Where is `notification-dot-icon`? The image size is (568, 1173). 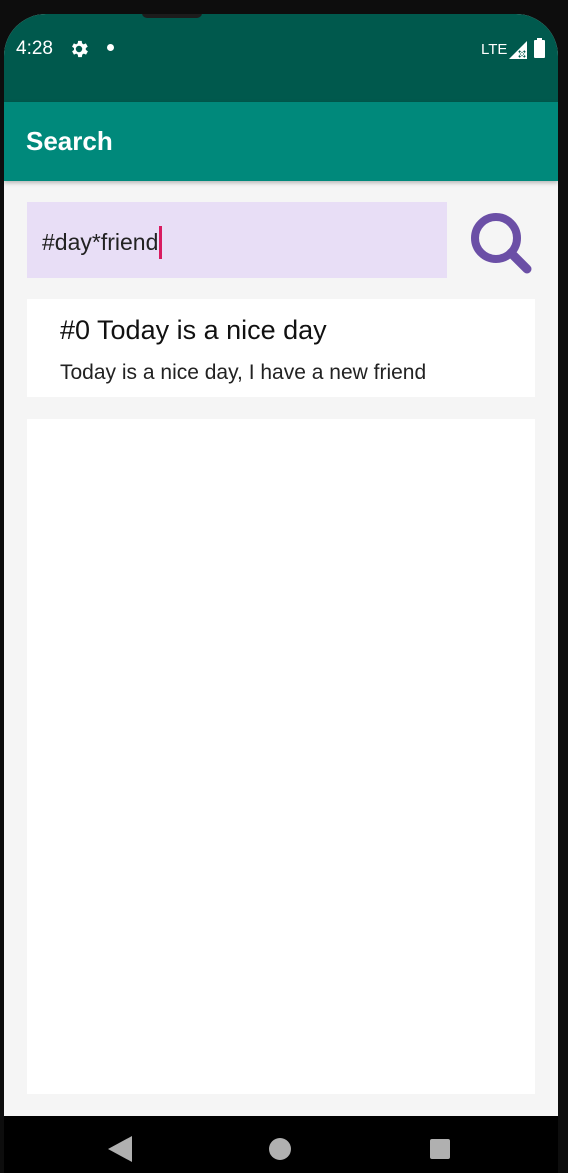
notification-dot-icon is located at coordinates (110, 47).